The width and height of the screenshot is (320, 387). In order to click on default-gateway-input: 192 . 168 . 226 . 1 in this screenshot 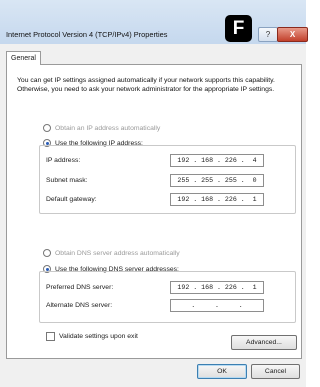, I will do `click(217, 199)`.